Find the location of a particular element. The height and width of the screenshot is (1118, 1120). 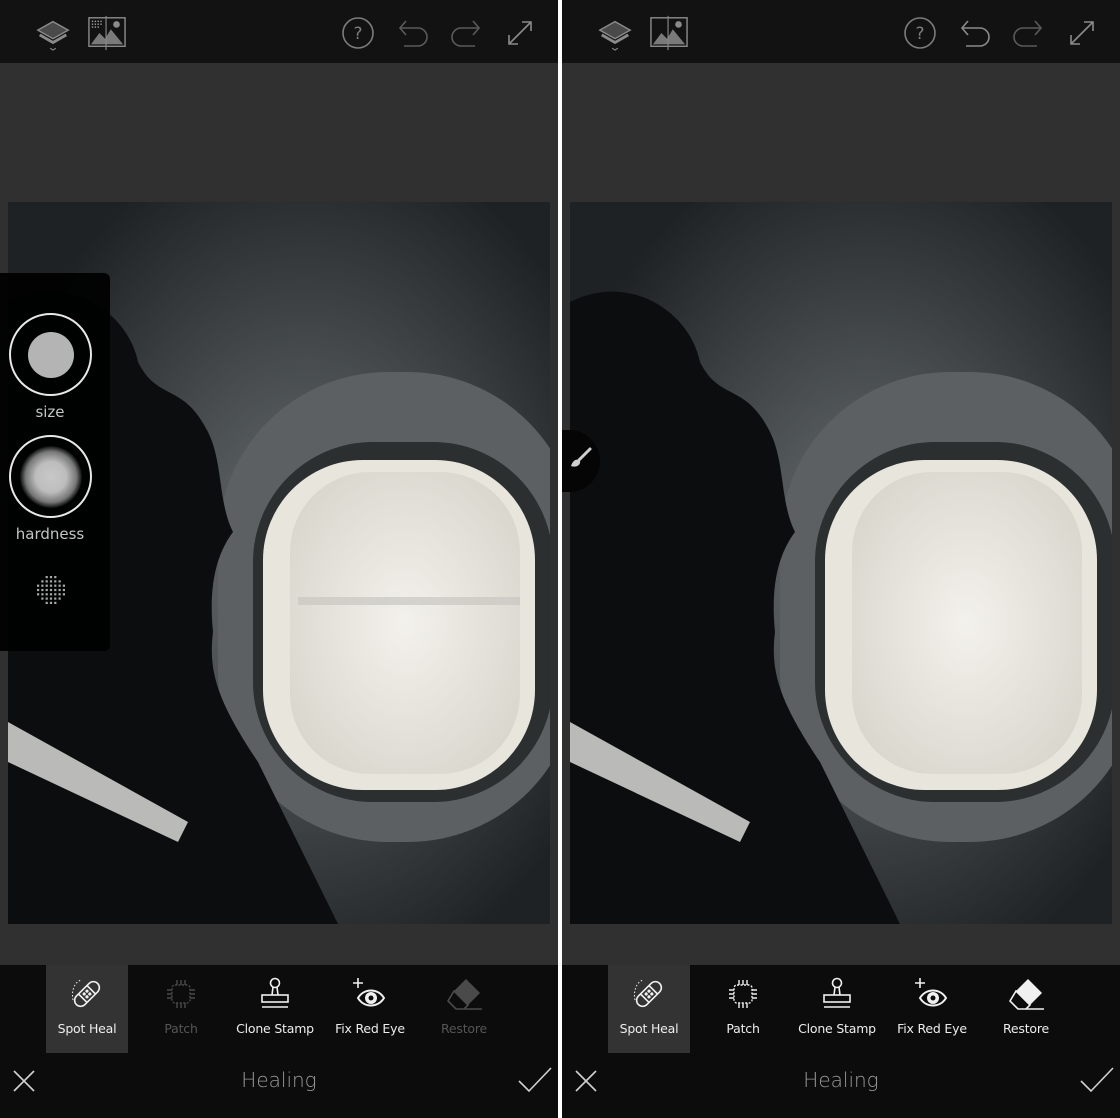

brush-icon is located at coordinates (581, 461).